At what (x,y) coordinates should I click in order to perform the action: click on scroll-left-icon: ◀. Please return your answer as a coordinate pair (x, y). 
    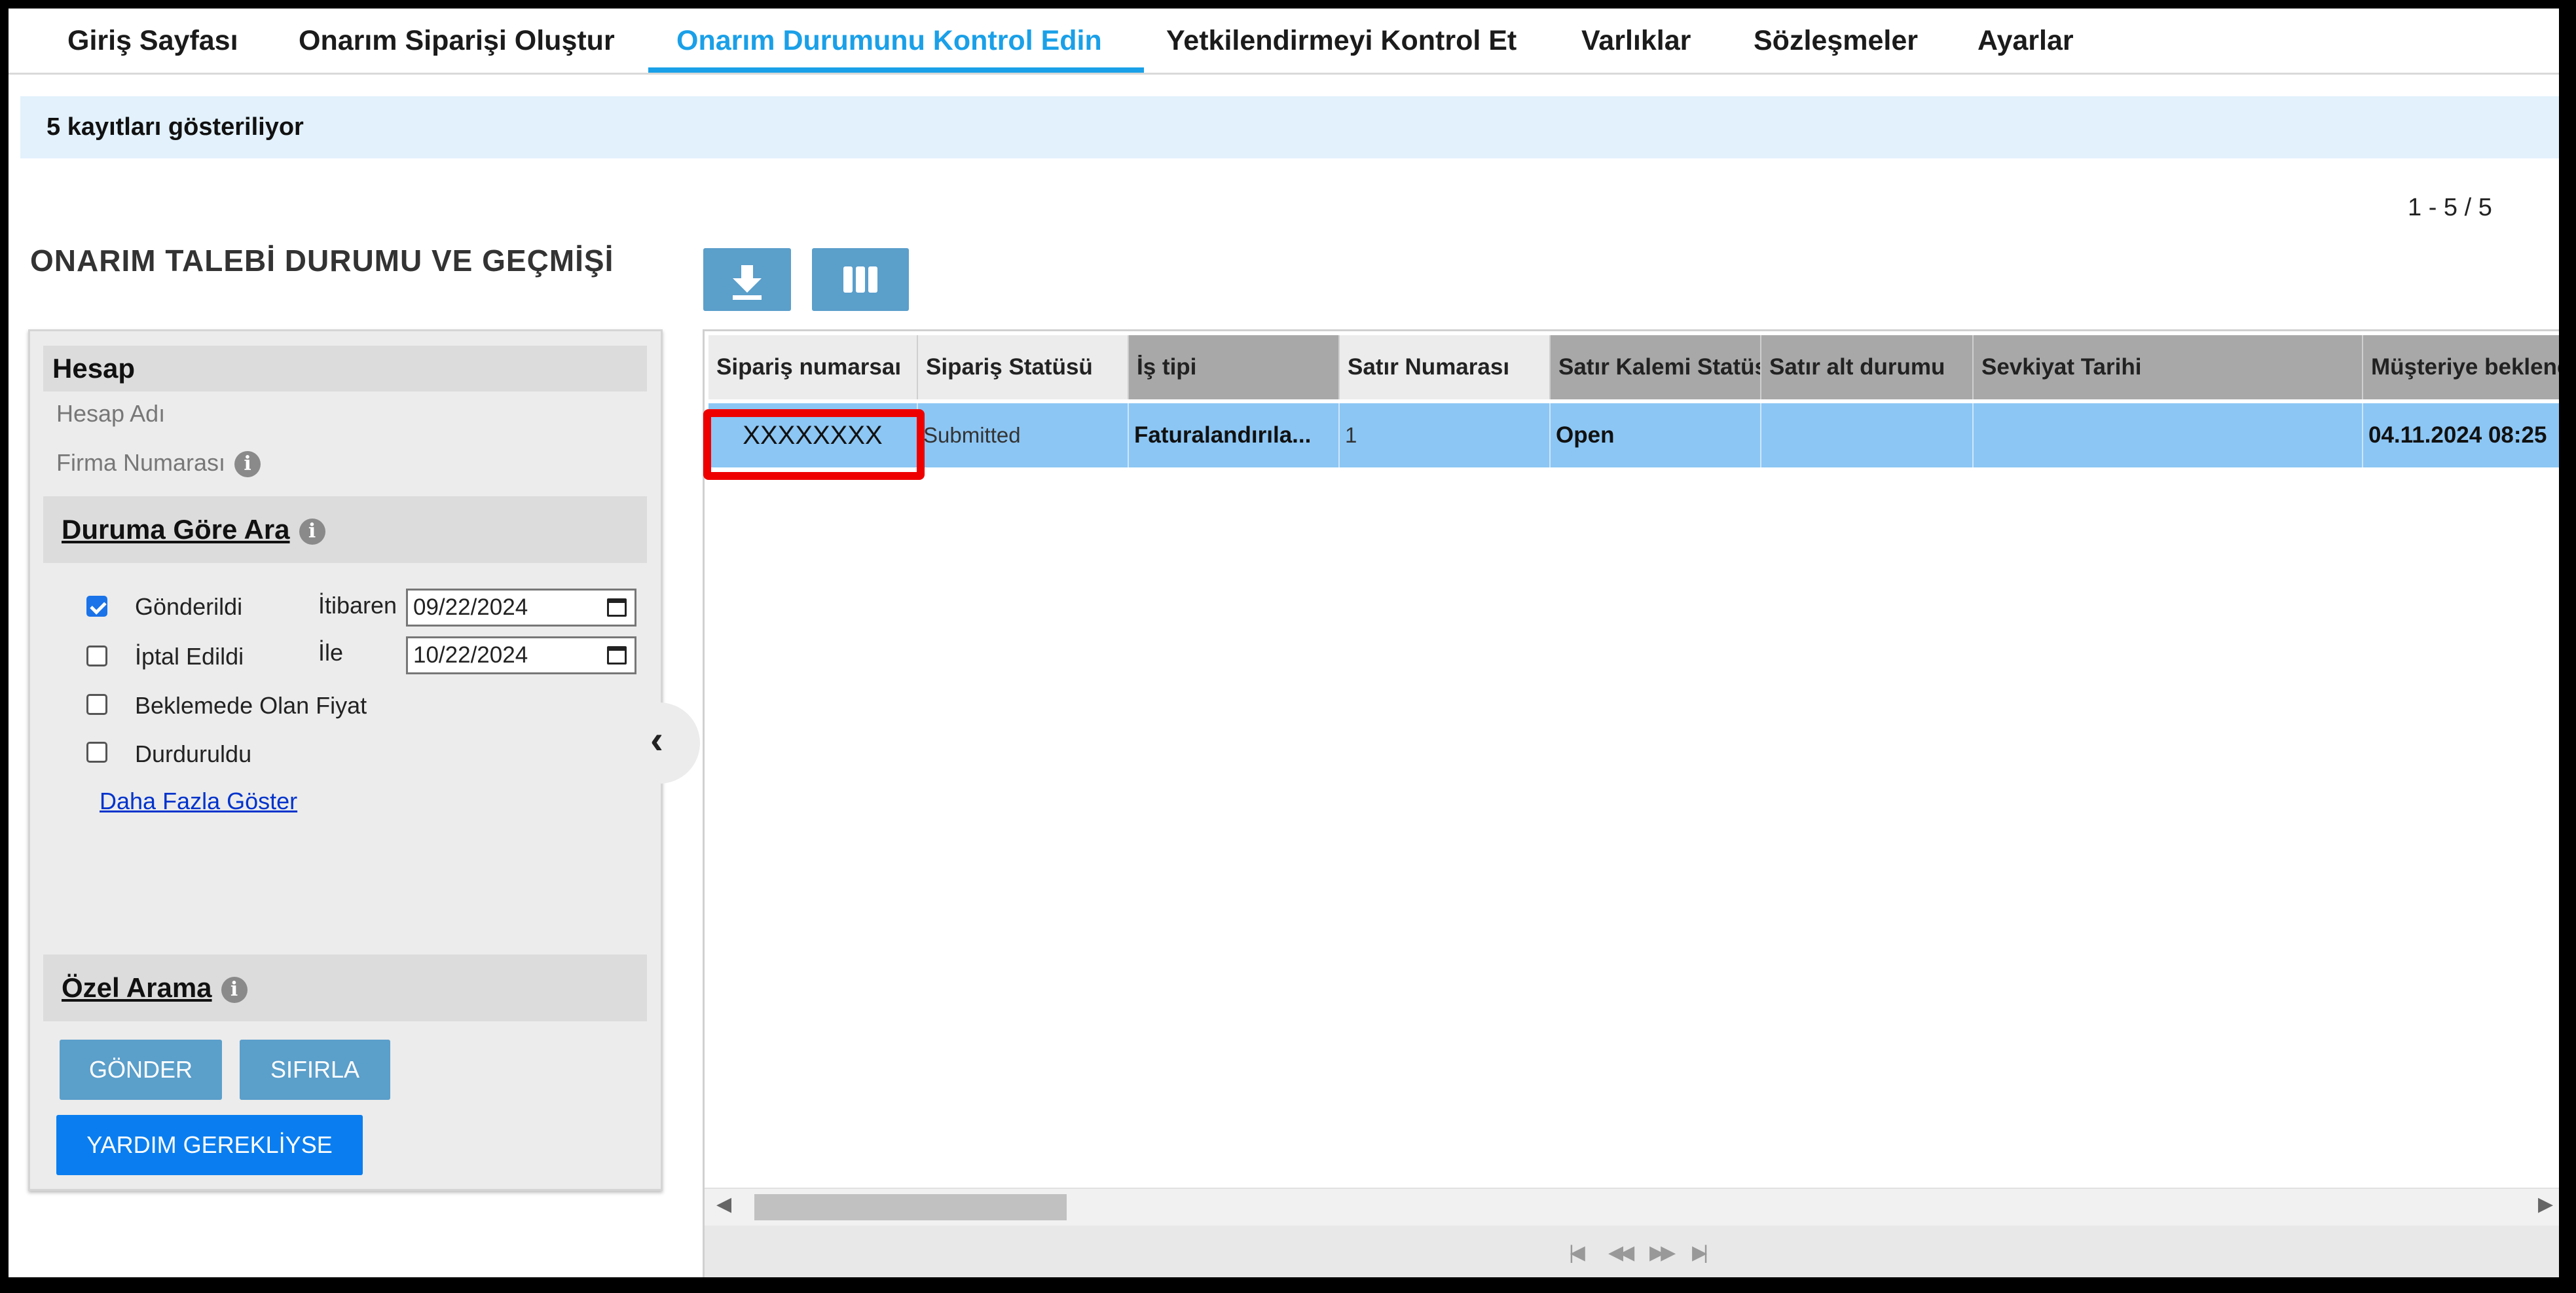
    Looking at the image, I should click on (723, 1204).